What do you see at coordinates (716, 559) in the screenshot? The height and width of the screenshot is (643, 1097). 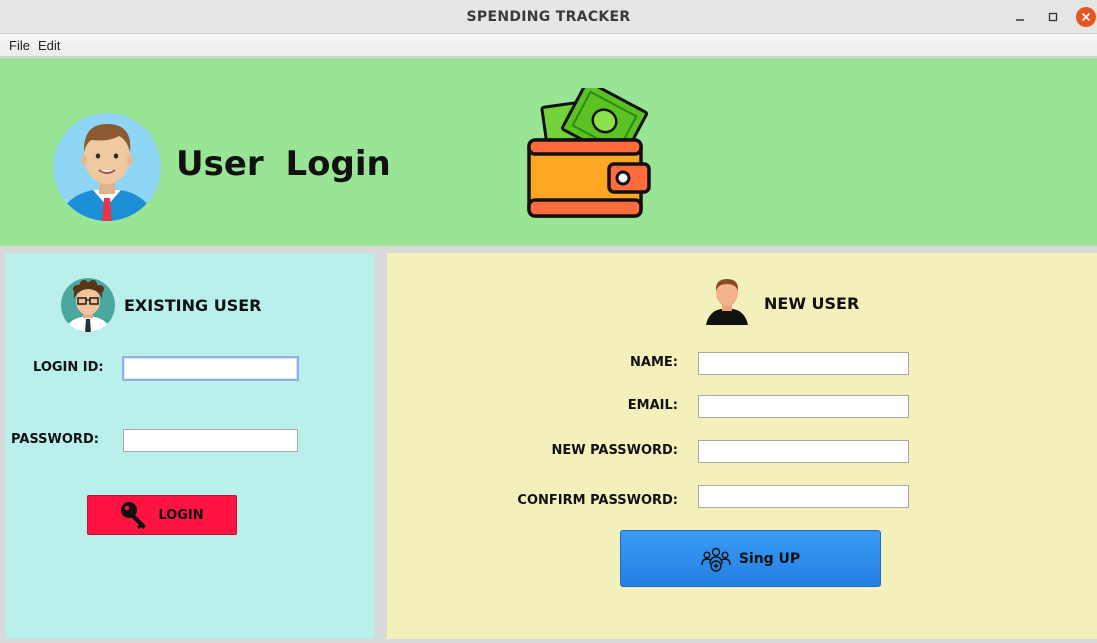 I see `add-users-icon` at bounding box center [716, 559].